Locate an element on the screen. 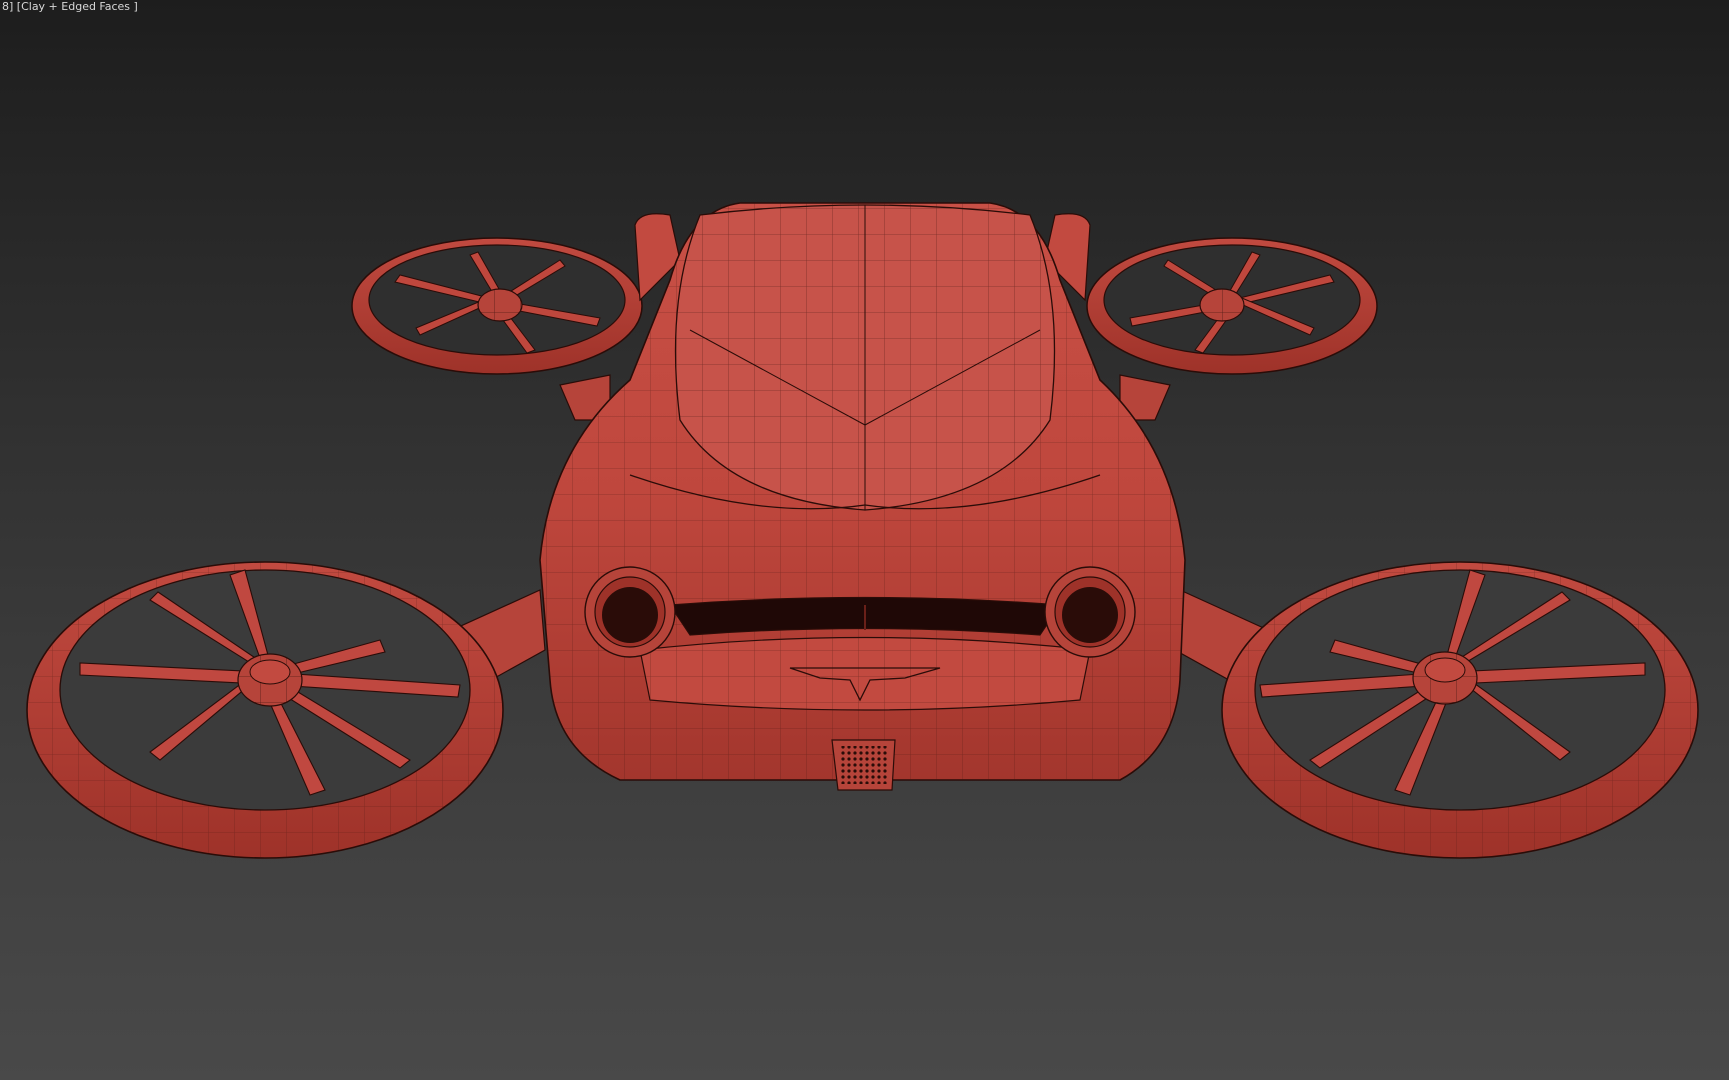  front-left-rotor is located at coordinates (265, 710).